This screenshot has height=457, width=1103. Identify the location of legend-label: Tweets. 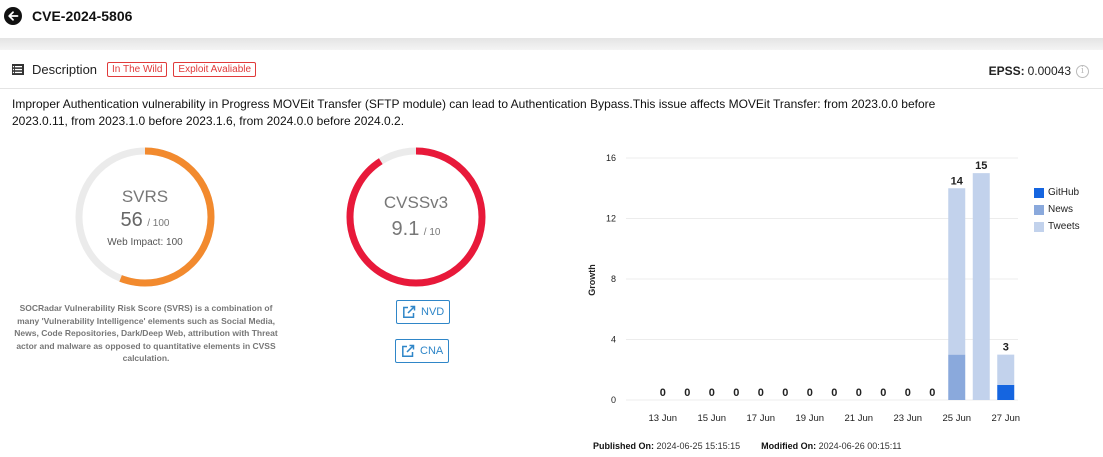
(1064, 226).